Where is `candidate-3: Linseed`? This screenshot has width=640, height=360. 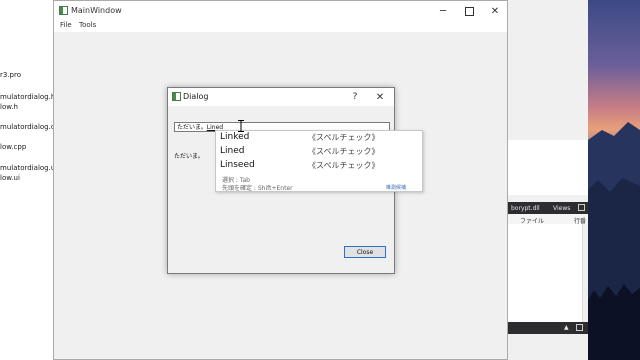
candidate-3: Linseed is located at coordinates (237, 165).